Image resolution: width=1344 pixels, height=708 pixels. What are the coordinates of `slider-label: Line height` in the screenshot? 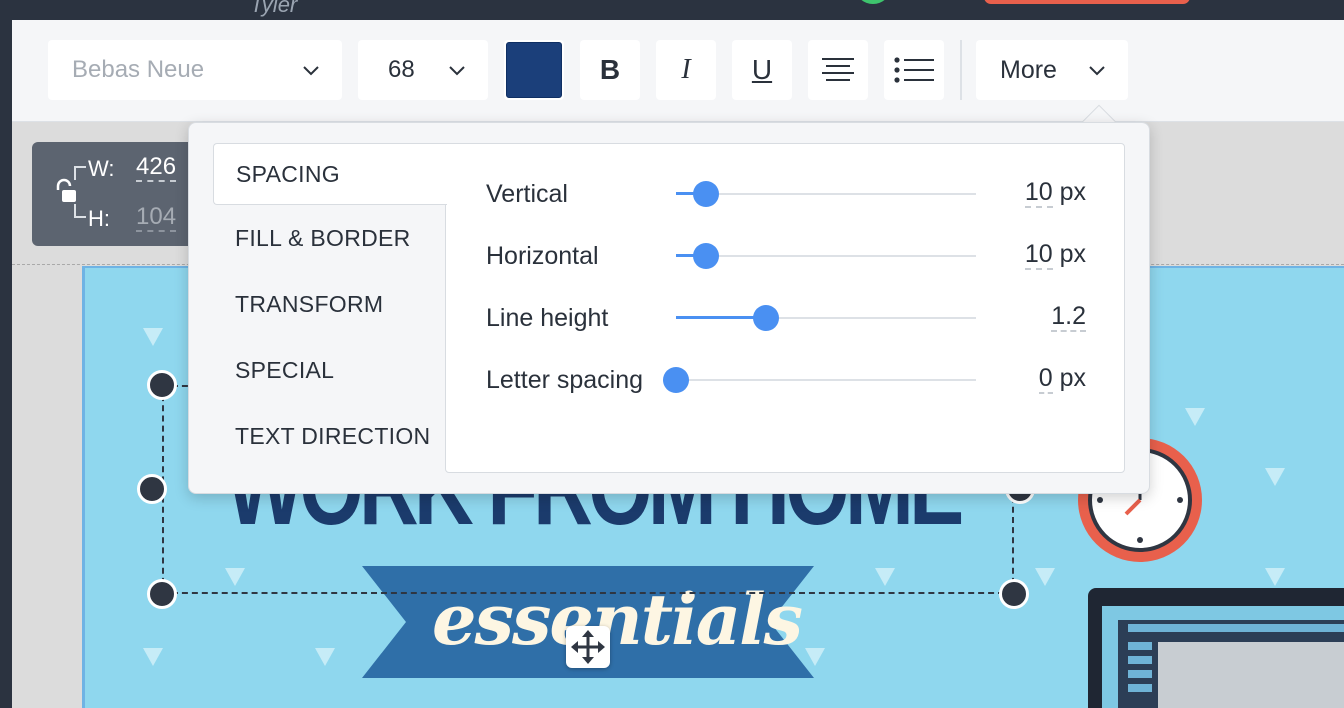 It's located at (547, 318).